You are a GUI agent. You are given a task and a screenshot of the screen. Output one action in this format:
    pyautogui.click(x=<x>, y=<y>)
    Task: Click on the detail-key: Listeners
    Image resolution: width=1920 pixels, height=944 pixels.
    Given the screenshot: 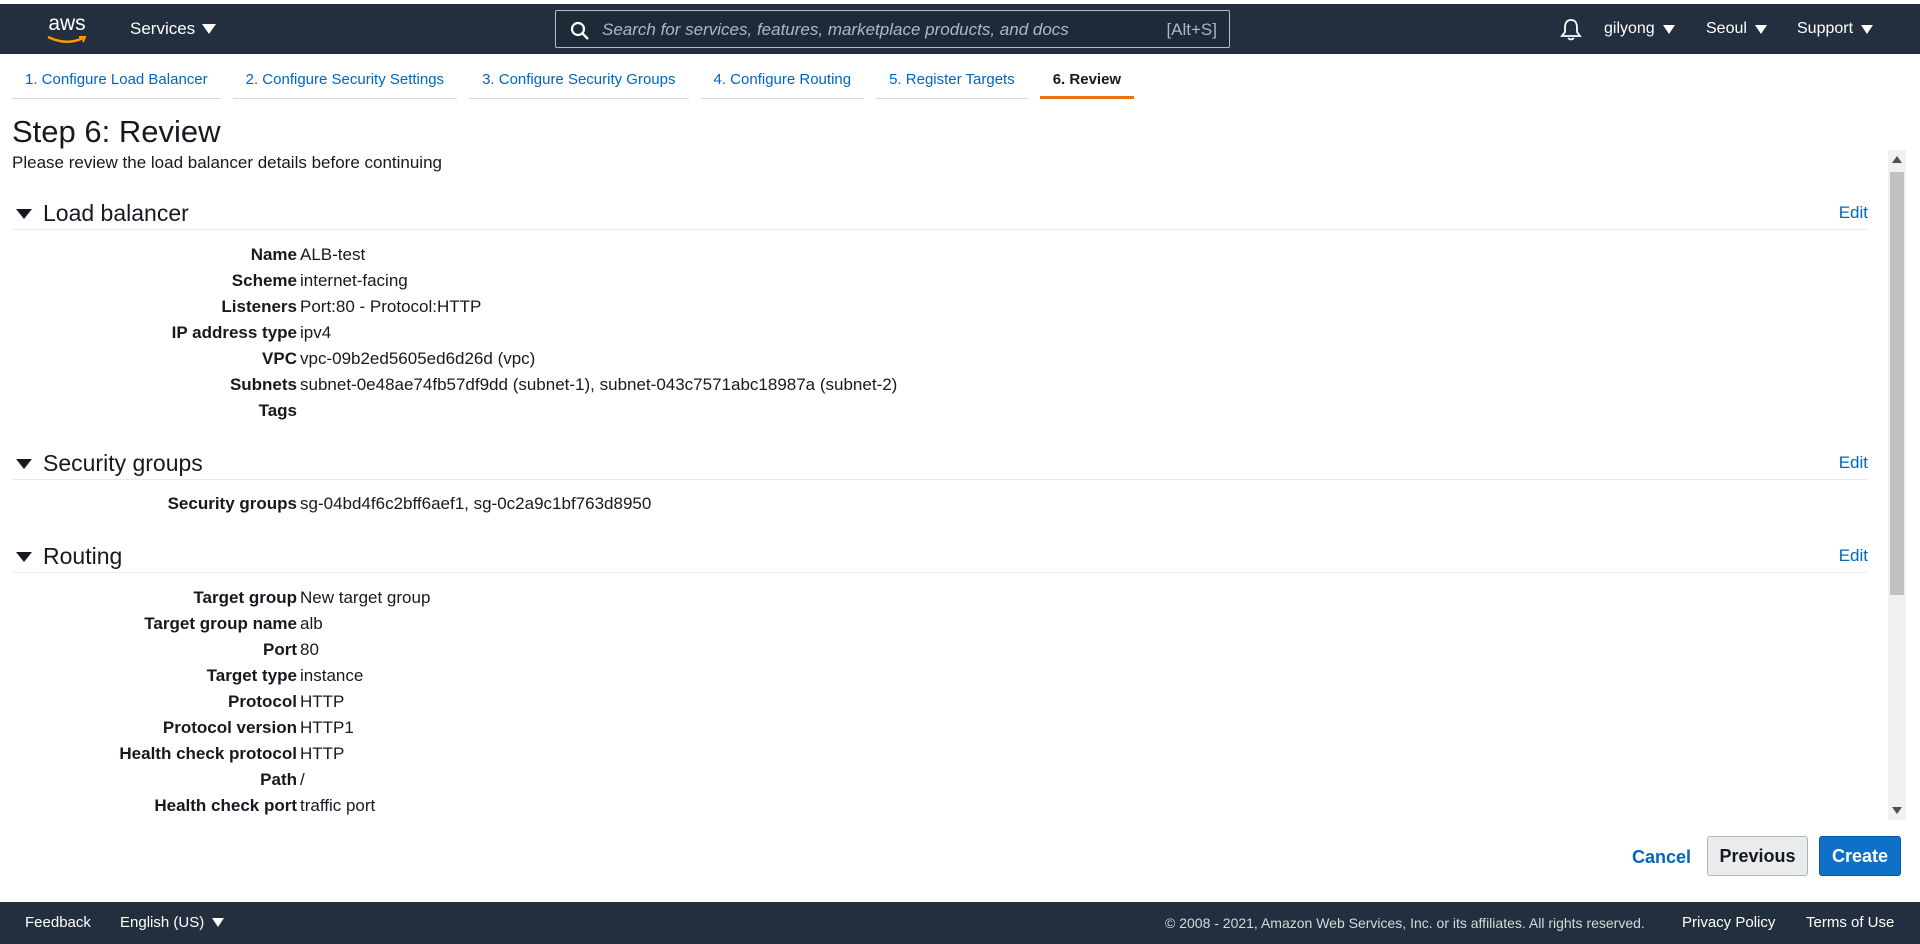 What is the action you would take?
    pyautogui.click(x=259, y=306)
    